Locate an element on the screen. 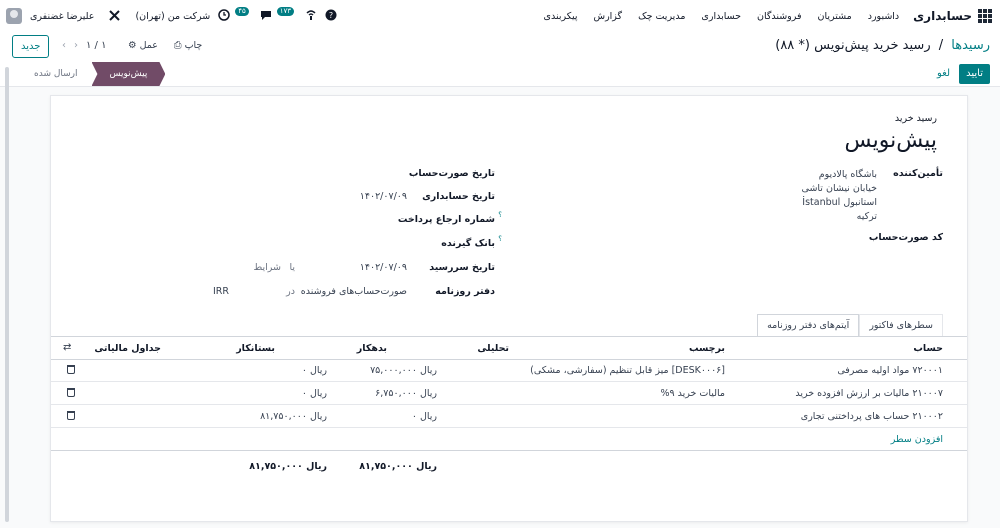 This screenshot has width=1000, height=528. print-menu: ⎙ چاپ is located at coordinates (188, 45).